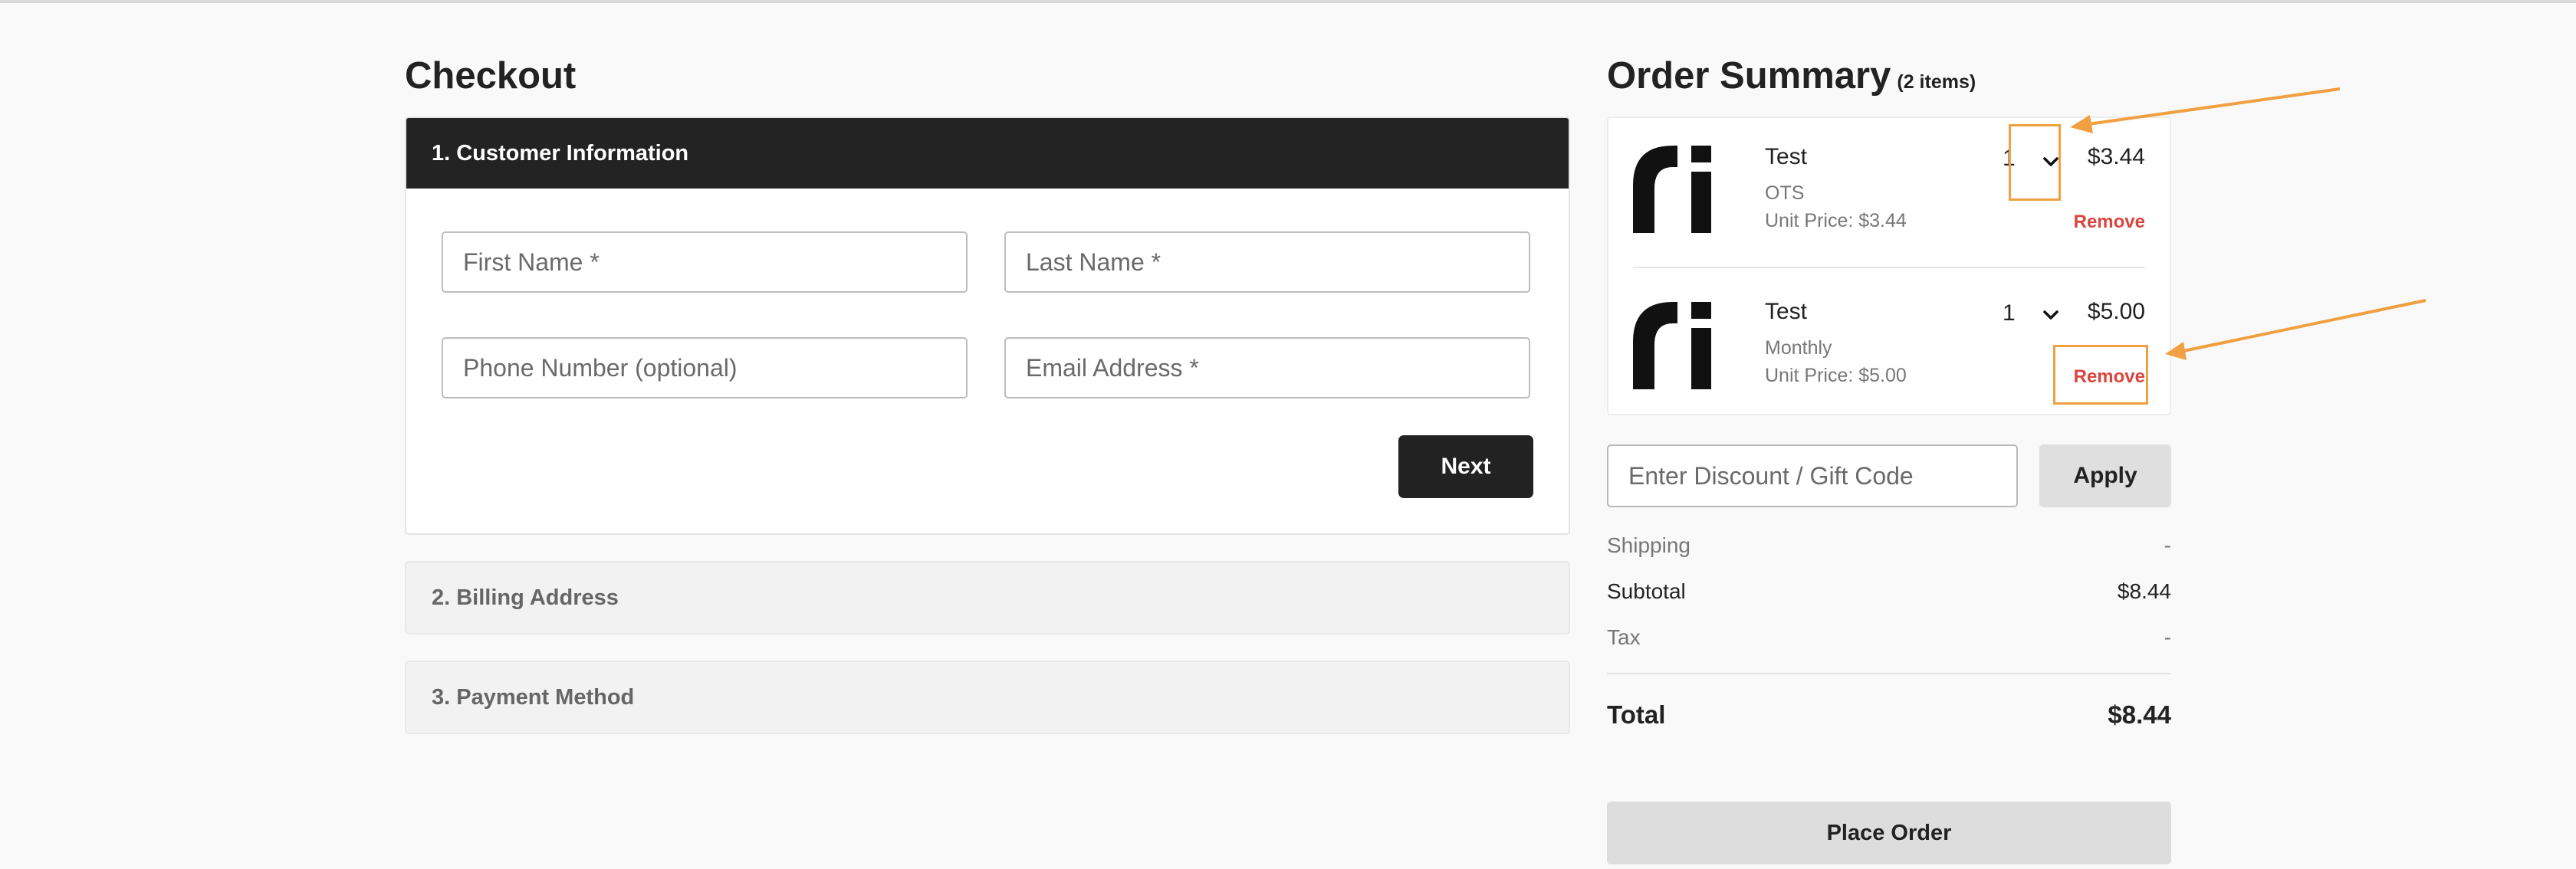 The width and height of the screenshot is (2576, 869). Describe the element at coordinates (1749, 76) in the screenshot. I see `order-summary-title: Order Summary` at that location.